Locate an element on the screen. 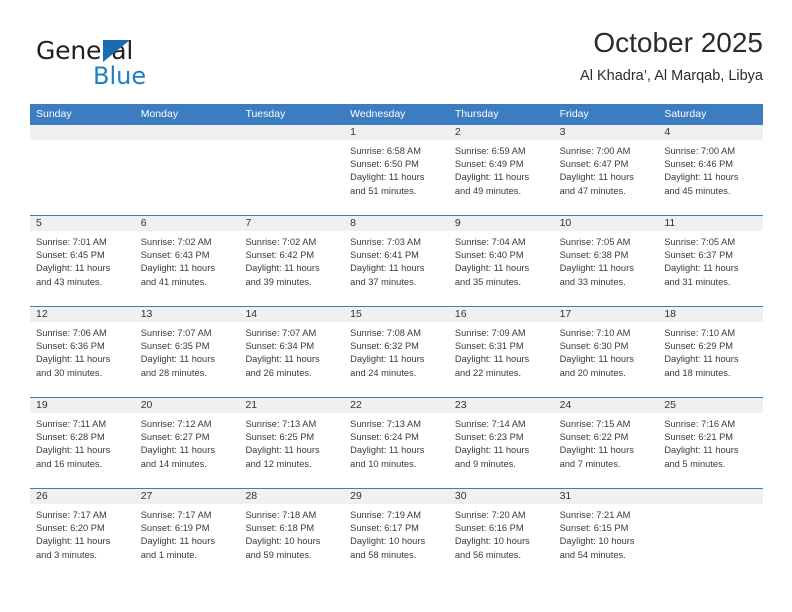 The width and height of the screenshot is (792, 612). daylight-line-2: and 5 minutes. is located at coordinates (695, 463).